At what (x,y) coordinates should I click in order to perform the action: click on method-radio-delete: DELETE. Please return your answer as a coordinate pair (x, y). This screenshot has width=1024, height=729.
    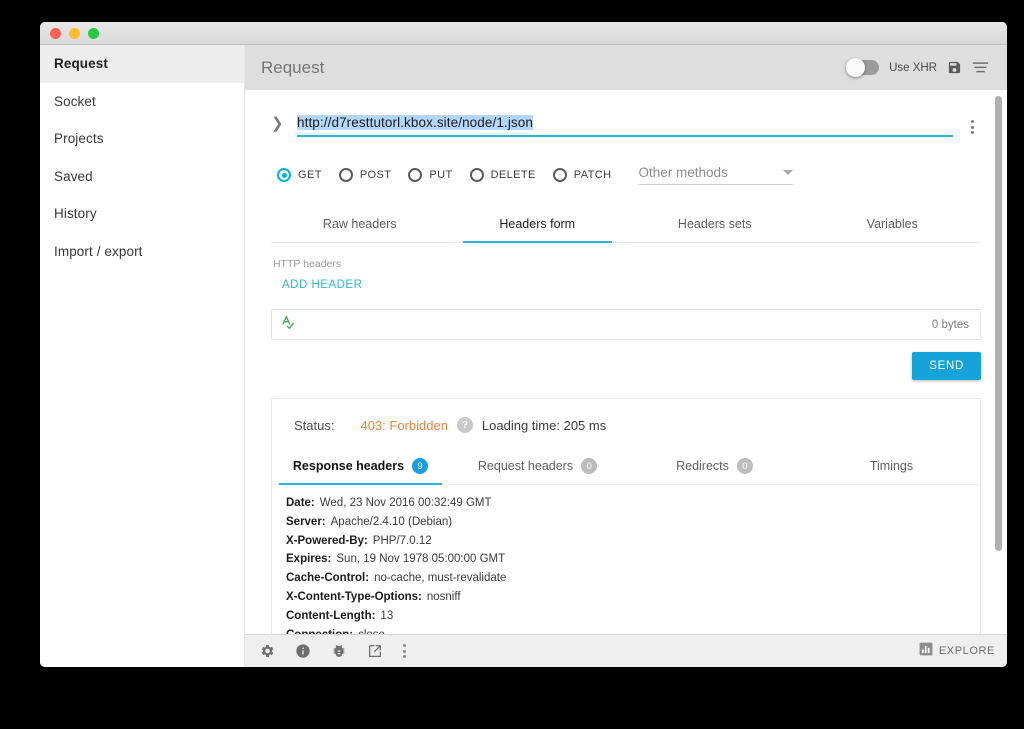
    Looking at the image, I should click on (502, 175).